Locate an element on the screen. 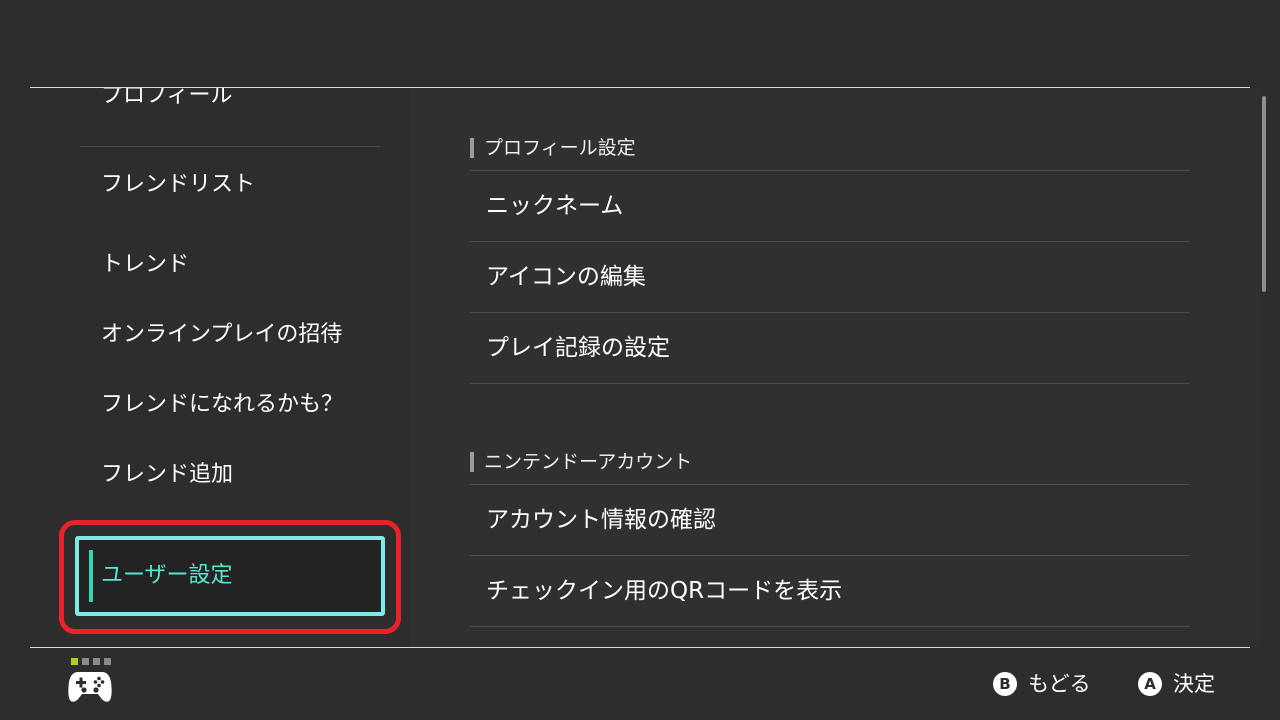 Image resolution: width=1280 pixels, height=720 pixels. back-button-hint: B もどる is located at coordinates (1048, 684).